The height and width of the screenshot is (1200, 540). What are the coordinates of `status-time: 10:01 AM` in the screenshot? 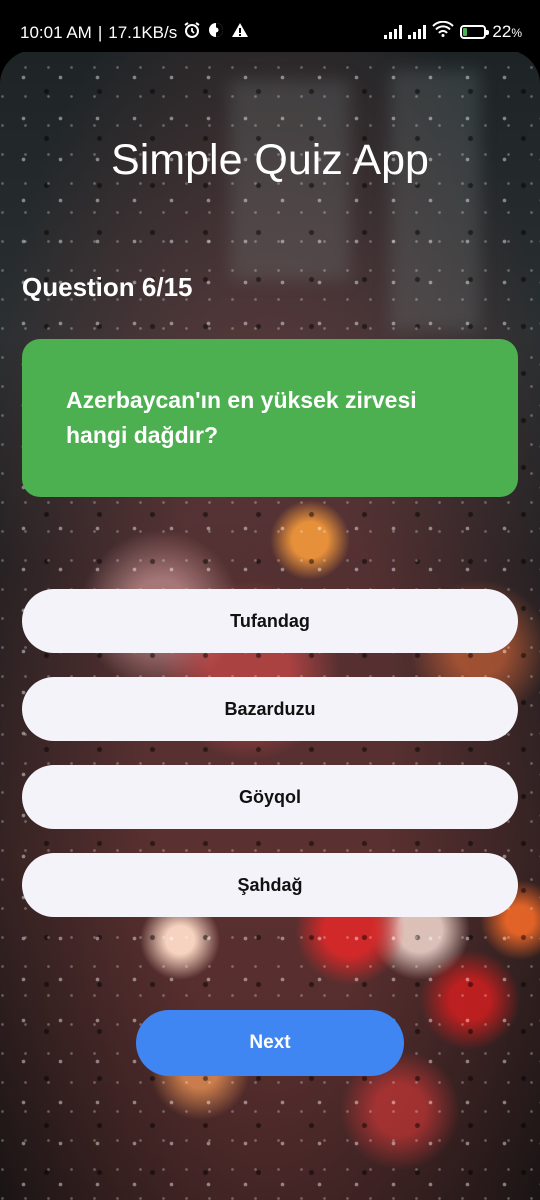 It's located at (56, 32).